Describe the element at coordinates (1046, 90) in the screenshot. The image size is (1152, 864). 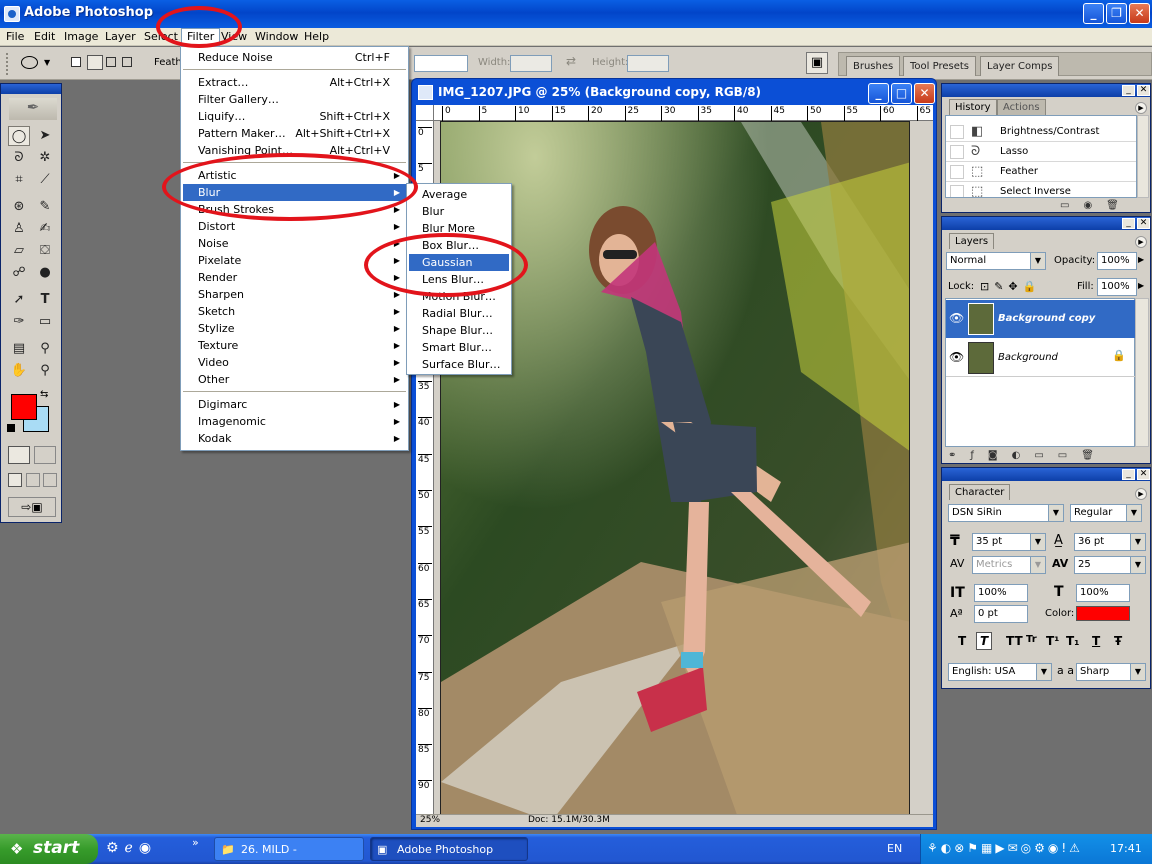
I see `history-palette-header` at that location.